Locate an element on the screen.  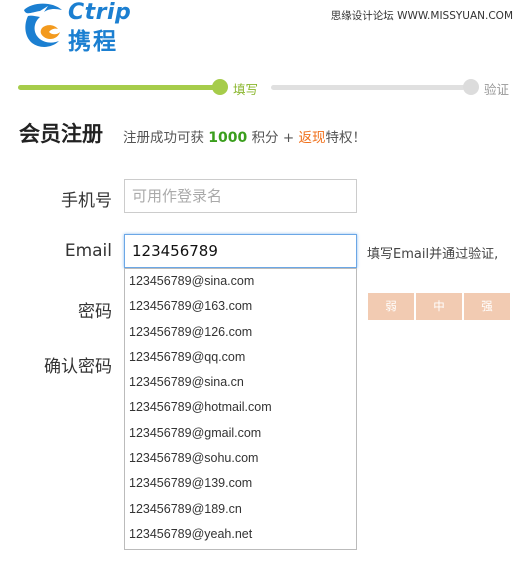
email-suggestion-item: 123456789@sohu.com is located at coordinates (240, 458).